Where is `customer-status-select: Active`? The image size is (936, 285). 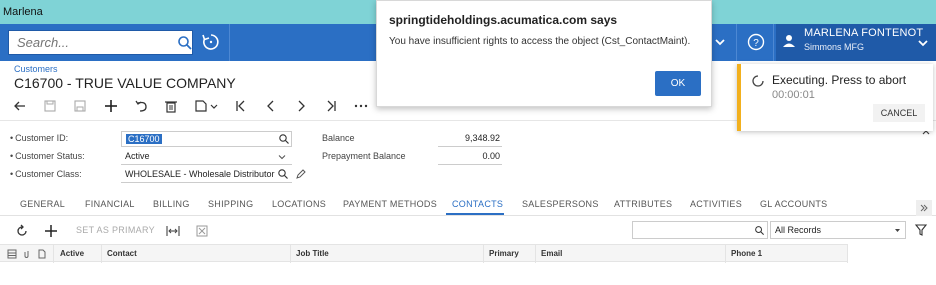 customer-status-select: Active is located at coordinates (206, 157).